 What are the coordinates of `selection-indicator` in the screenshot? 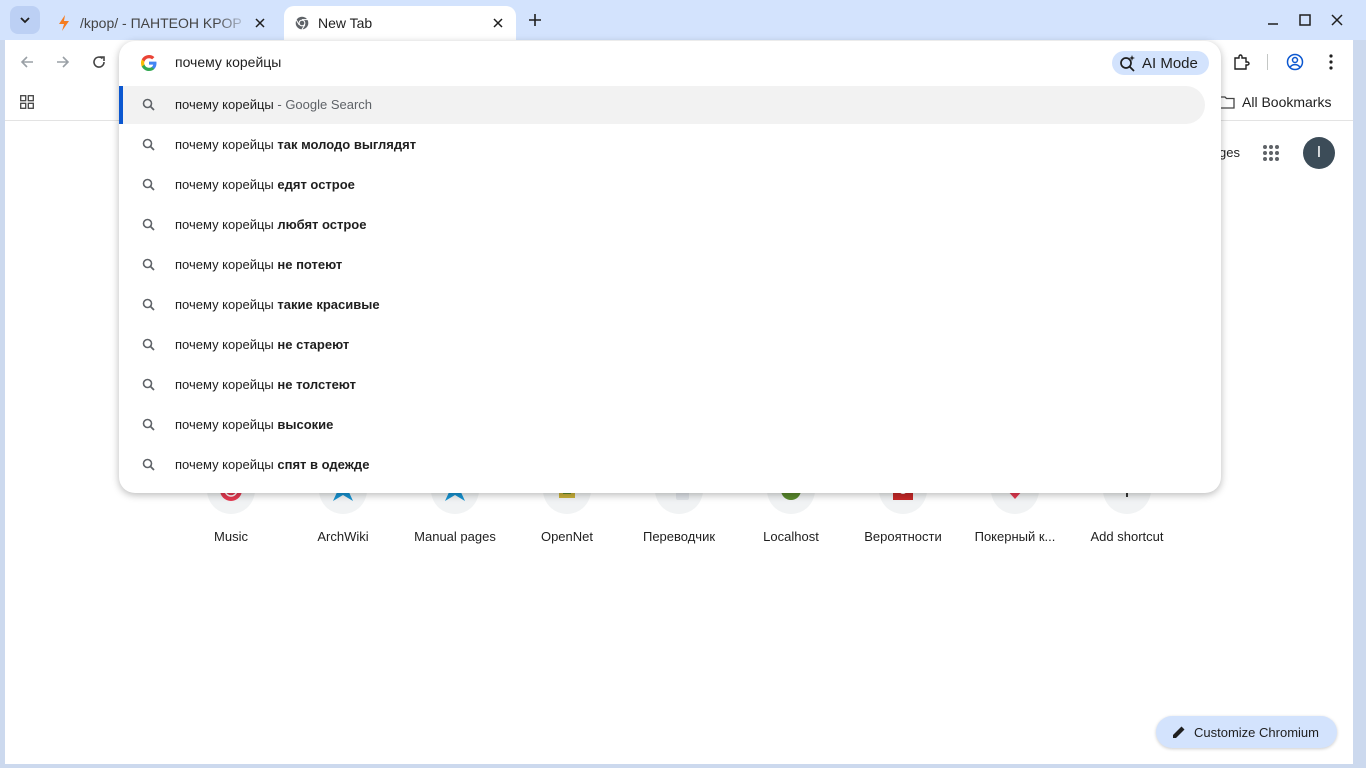 It's located at (121, 105).